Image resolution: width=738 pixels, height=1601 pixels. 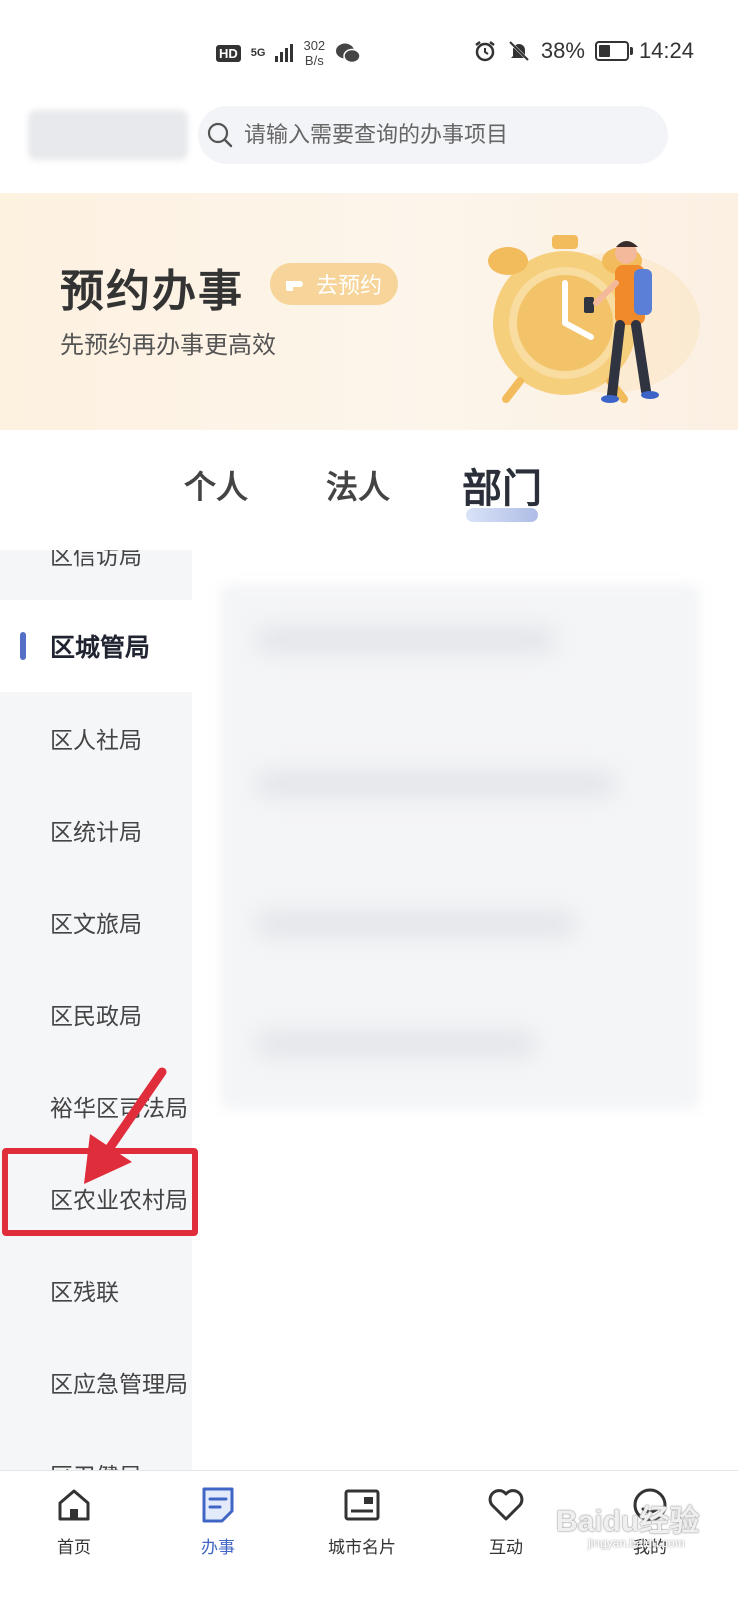 I want to click on book-button: 去预约, so click(x=334, y=284).